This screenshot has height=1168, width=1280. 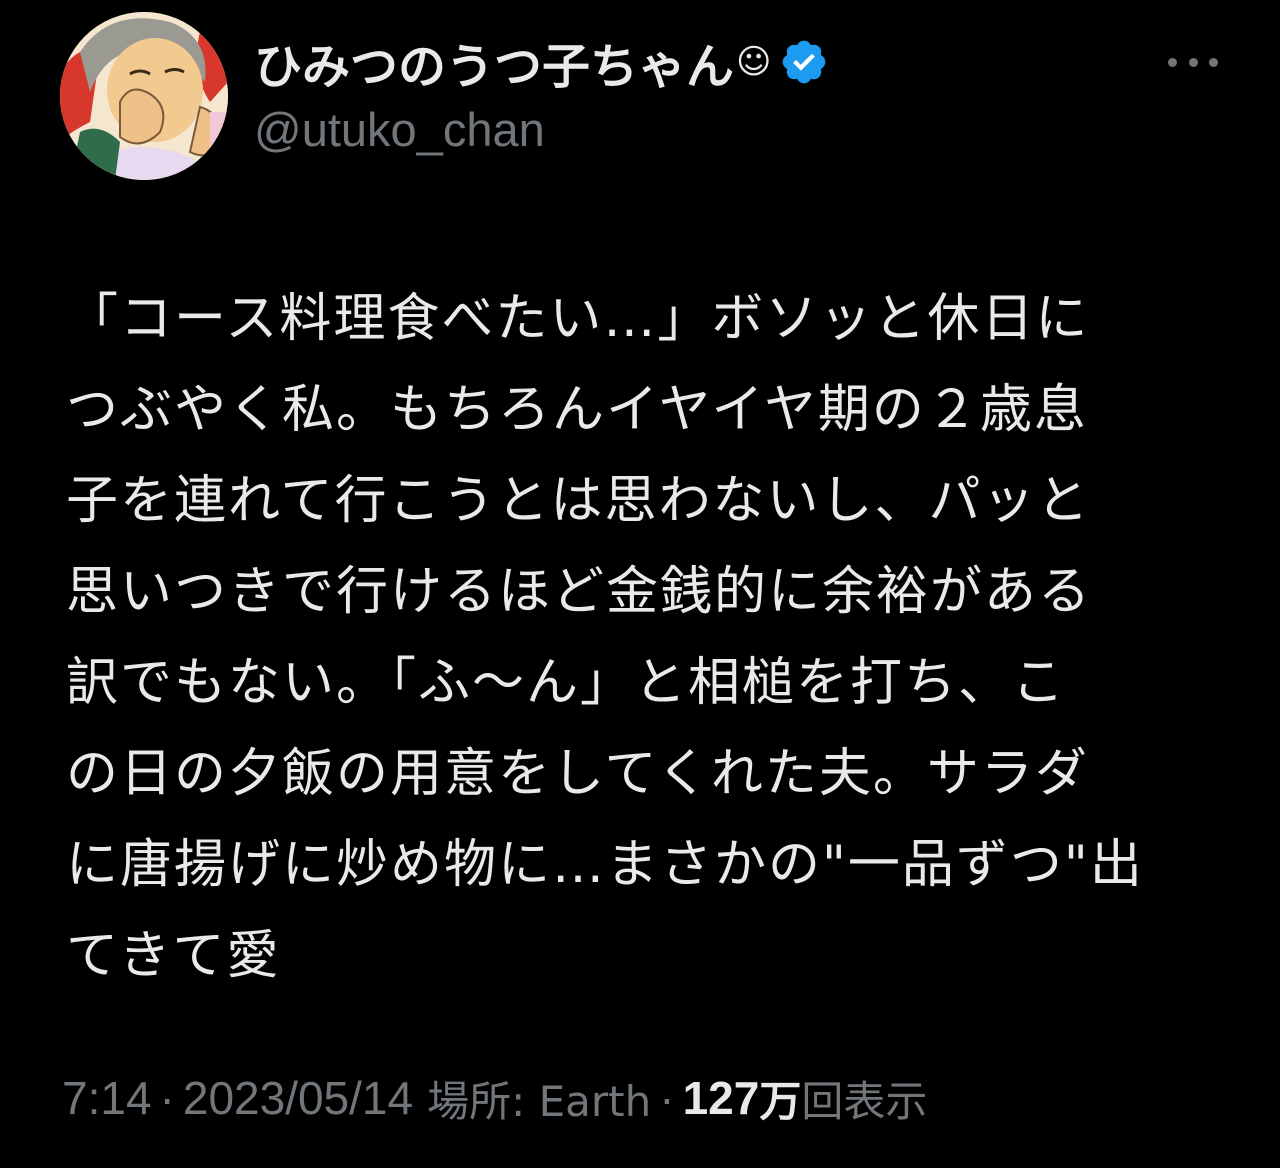 What do you see at coordinates (754, 62) in the screenshot?
I see `smiley-emoji: ☺` at bounding box center [754, 62].